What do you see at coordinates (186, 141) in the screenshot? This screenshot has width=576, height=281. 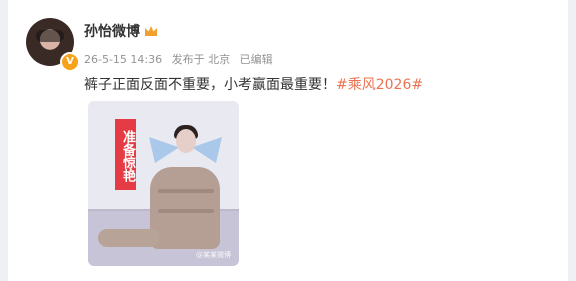 I see `head` at bounding box center [186, 141].